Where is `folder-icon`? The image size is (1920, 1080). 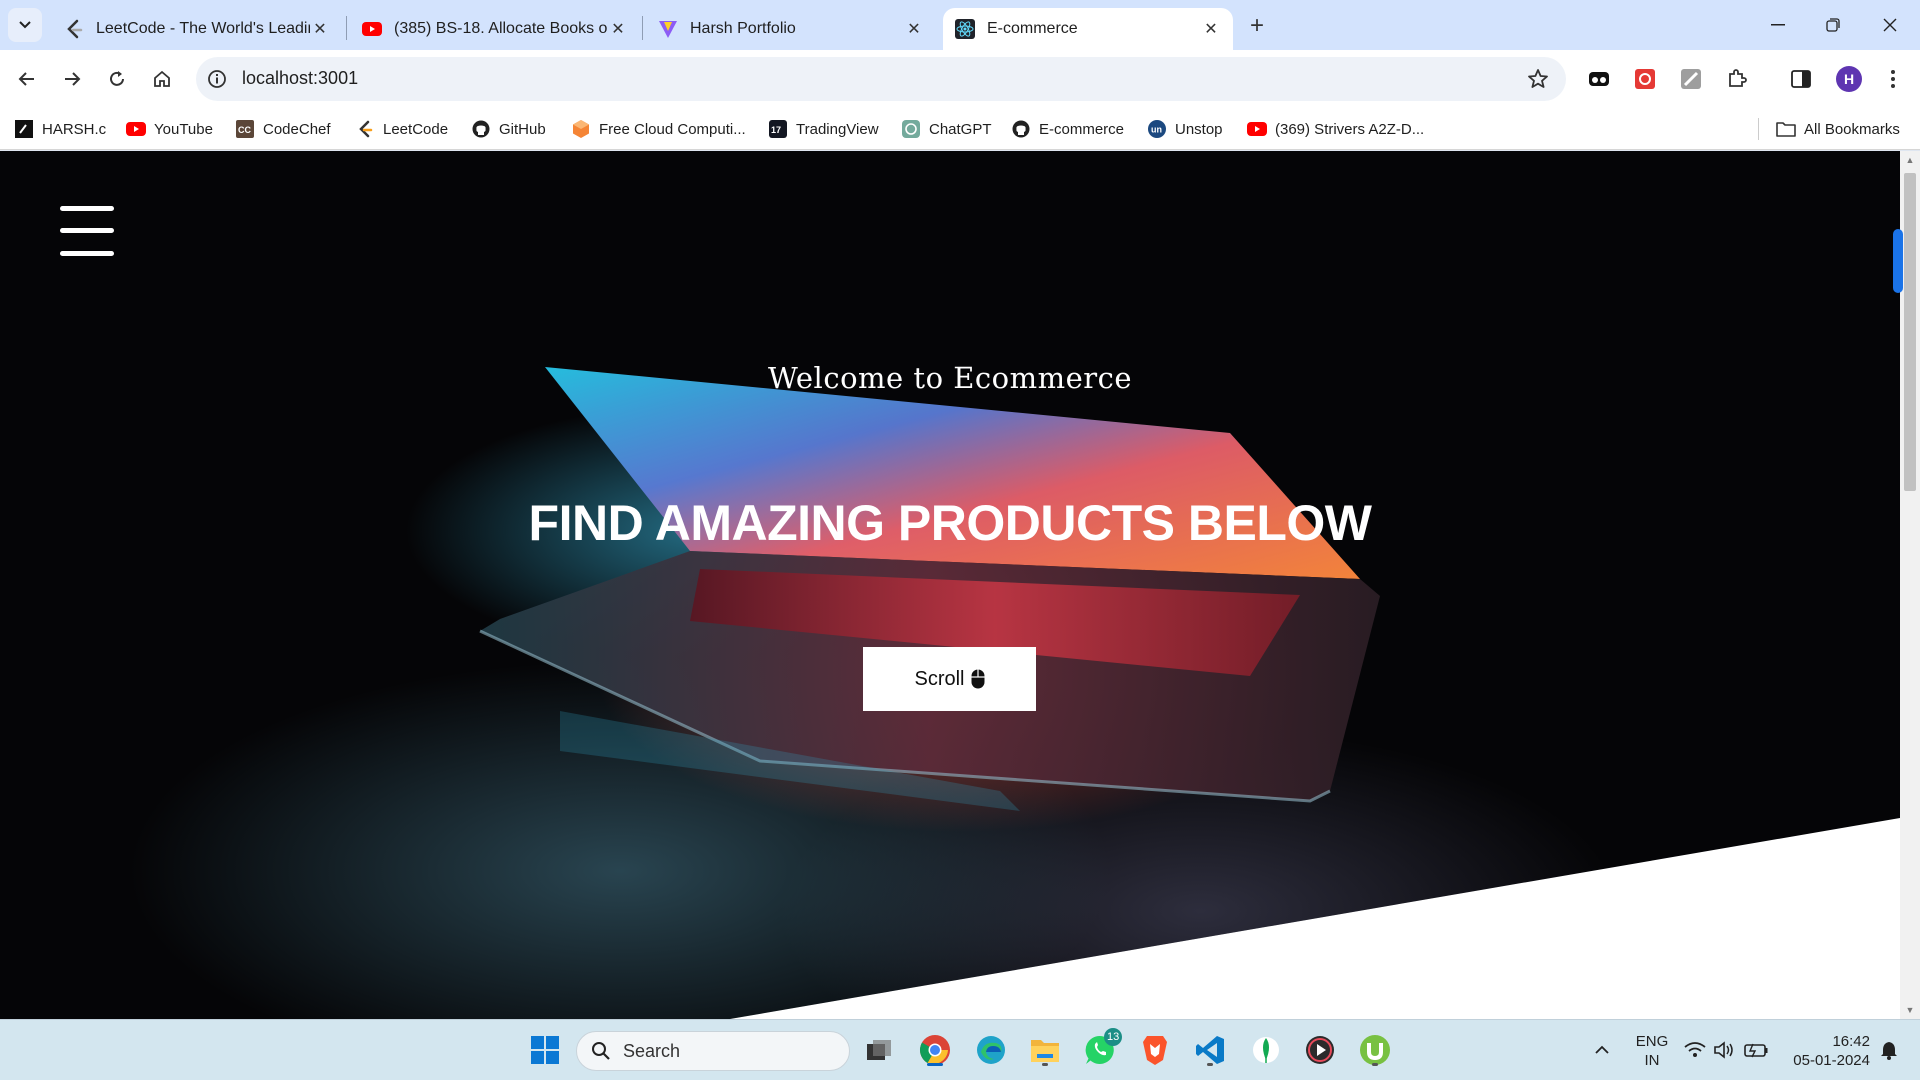
folder-icon is located at coordinates (1045, 1051).